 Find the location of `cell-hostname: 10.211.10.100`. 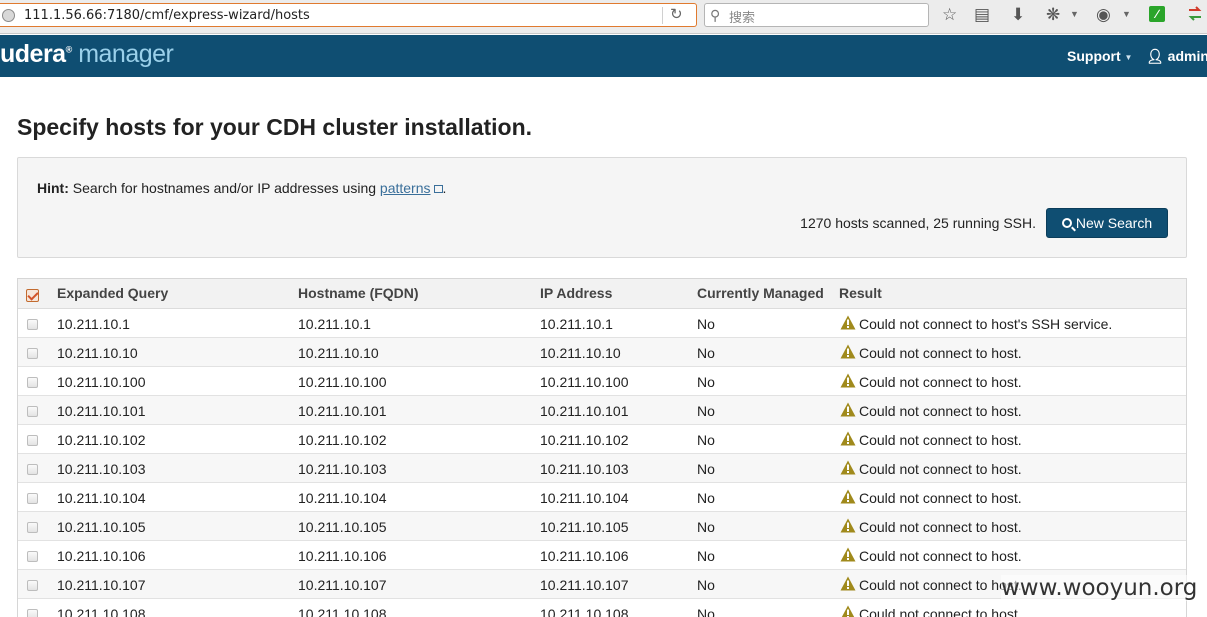

cell-hostname: 10.211.10.100 is located at coordinates (342, 382).